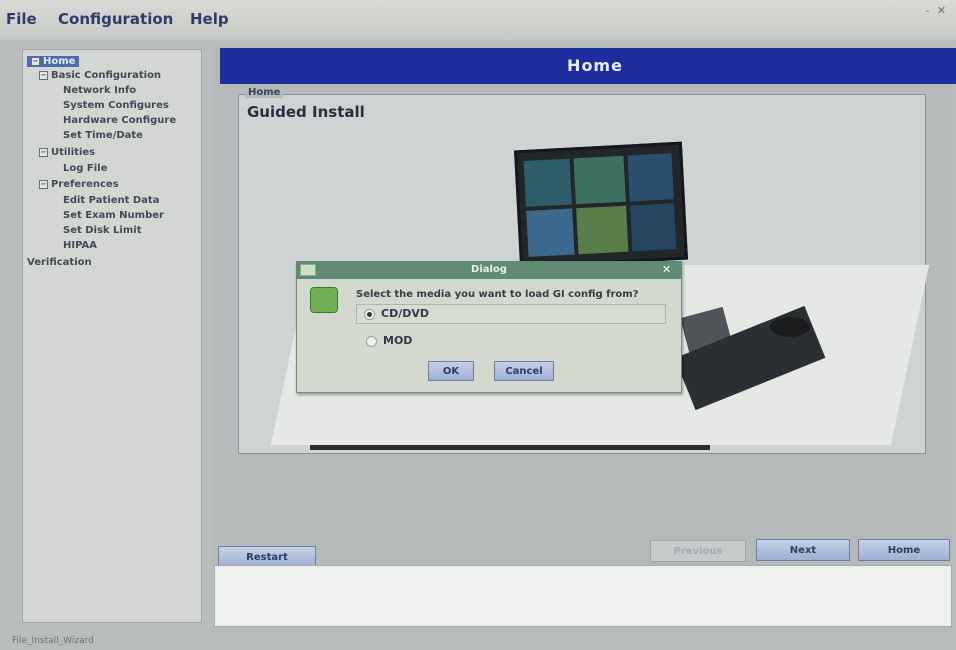 The width and height of the screenshot is (956, 650). What do you see at coordinates (524, 371) in the screenshot?
I see `cancel-button: Cancel` at bounding box center [524, 371].